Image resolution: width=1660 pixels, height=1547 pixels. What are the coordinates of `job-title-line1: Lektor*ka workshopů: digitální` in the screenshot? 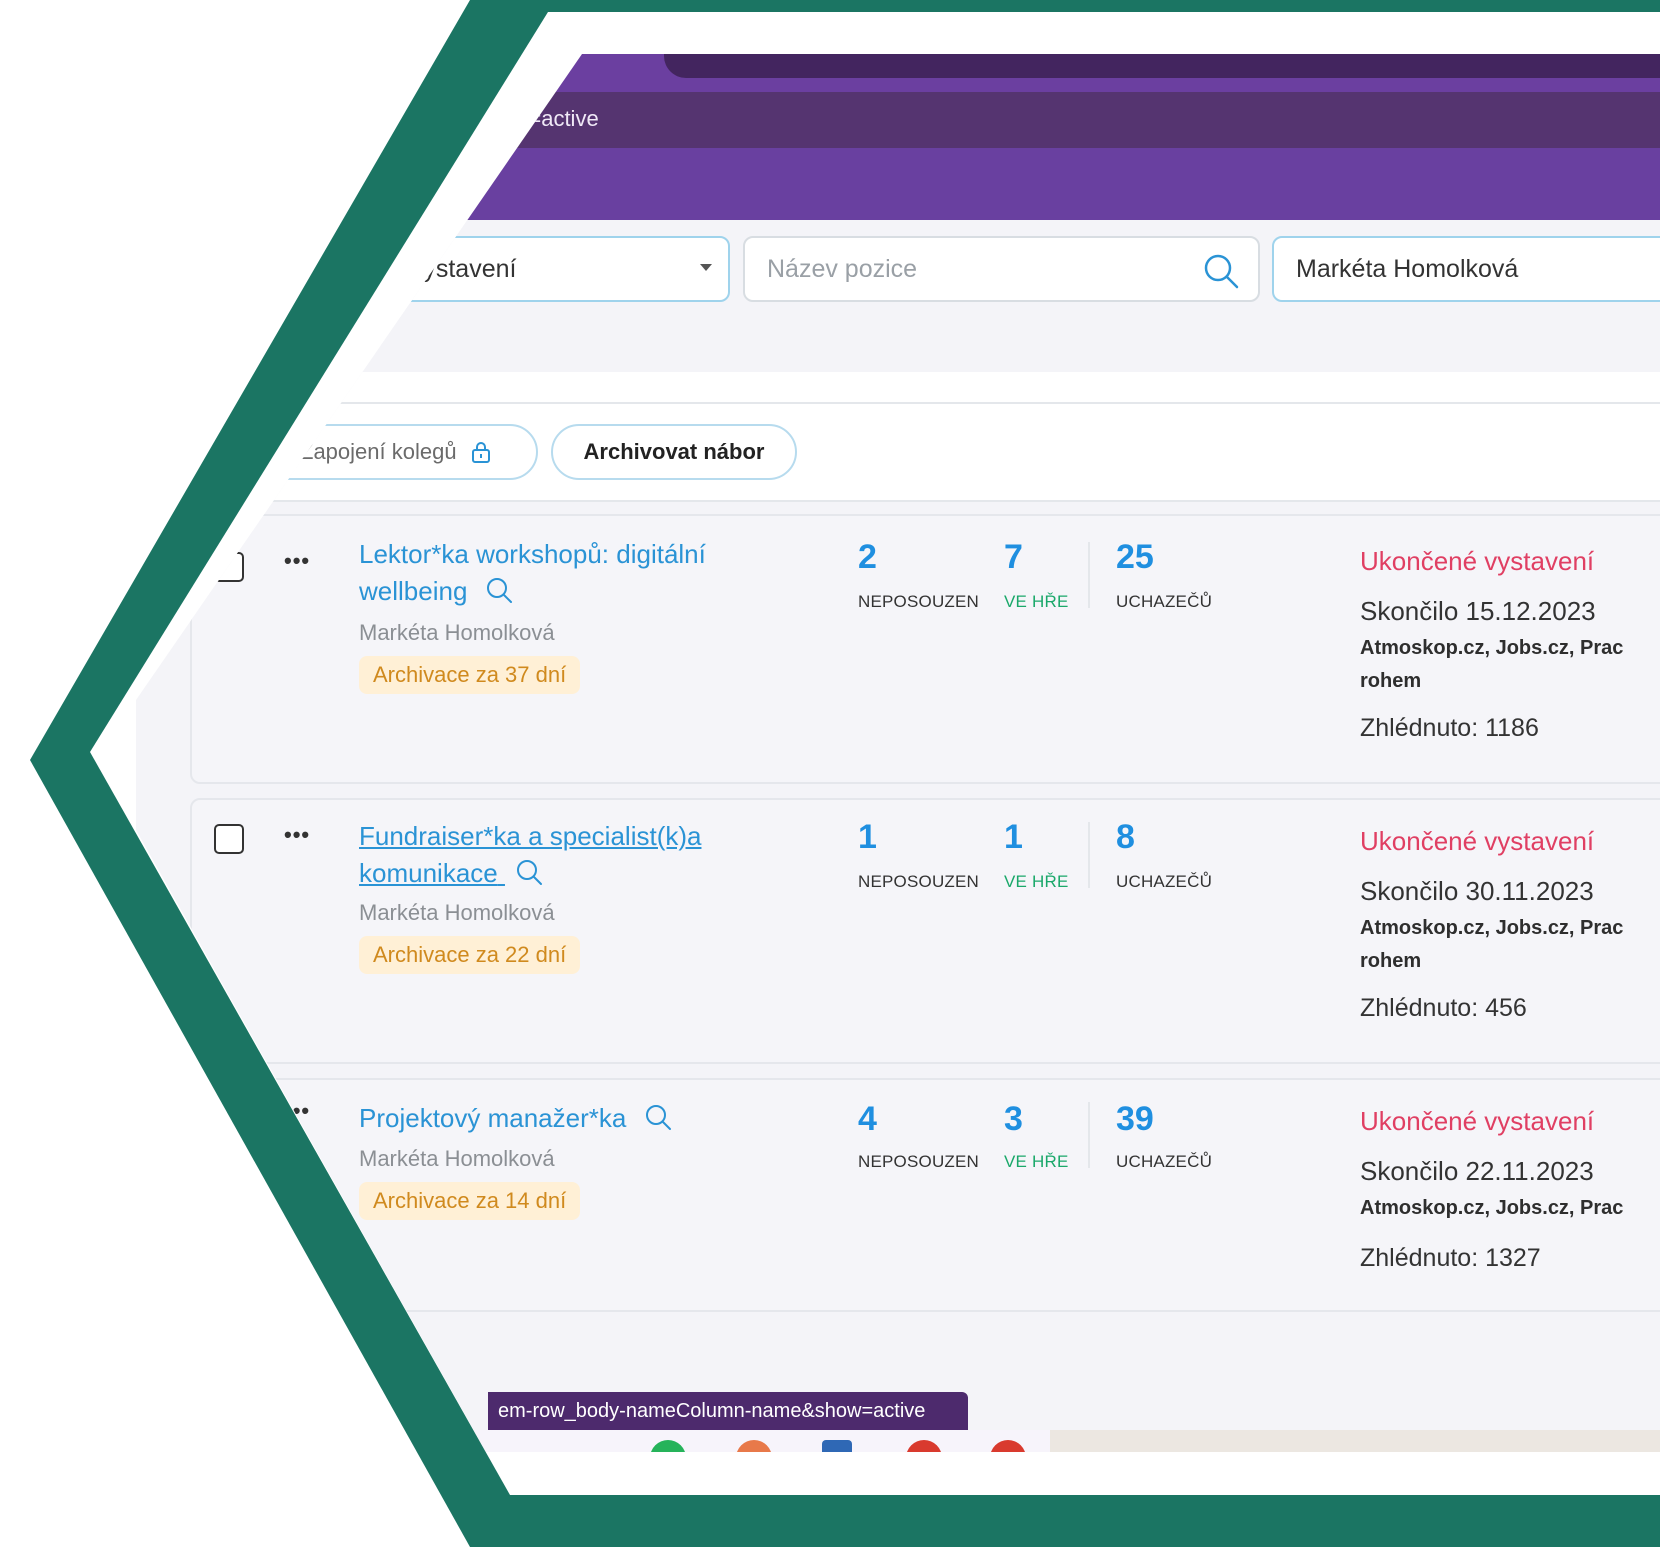 It's located at (532, 554).